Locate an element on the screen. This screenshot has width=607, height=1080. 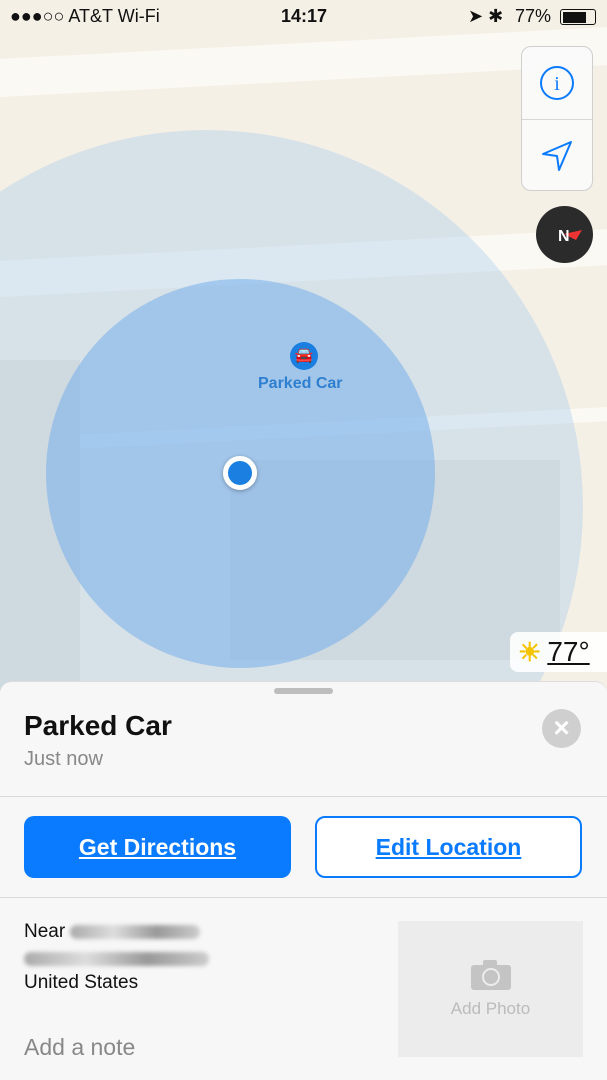
svg-text: i is located at coordinates (557, 84).